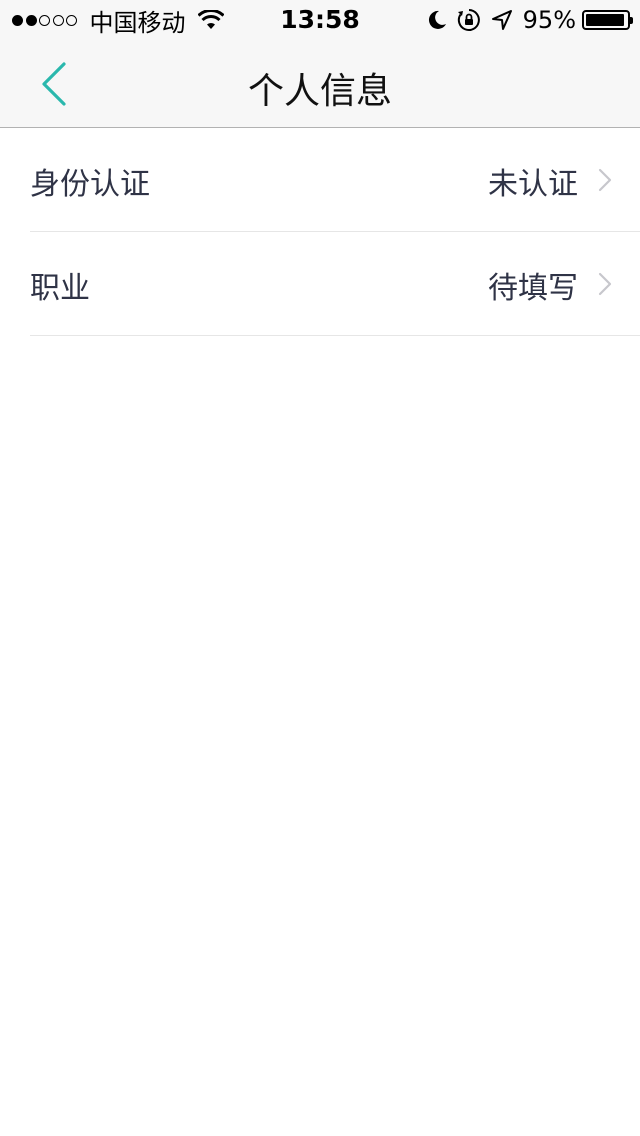 The width and height of the screenshot is (640, 1136). I want to click on status-right: 95%, so click(525, 20).